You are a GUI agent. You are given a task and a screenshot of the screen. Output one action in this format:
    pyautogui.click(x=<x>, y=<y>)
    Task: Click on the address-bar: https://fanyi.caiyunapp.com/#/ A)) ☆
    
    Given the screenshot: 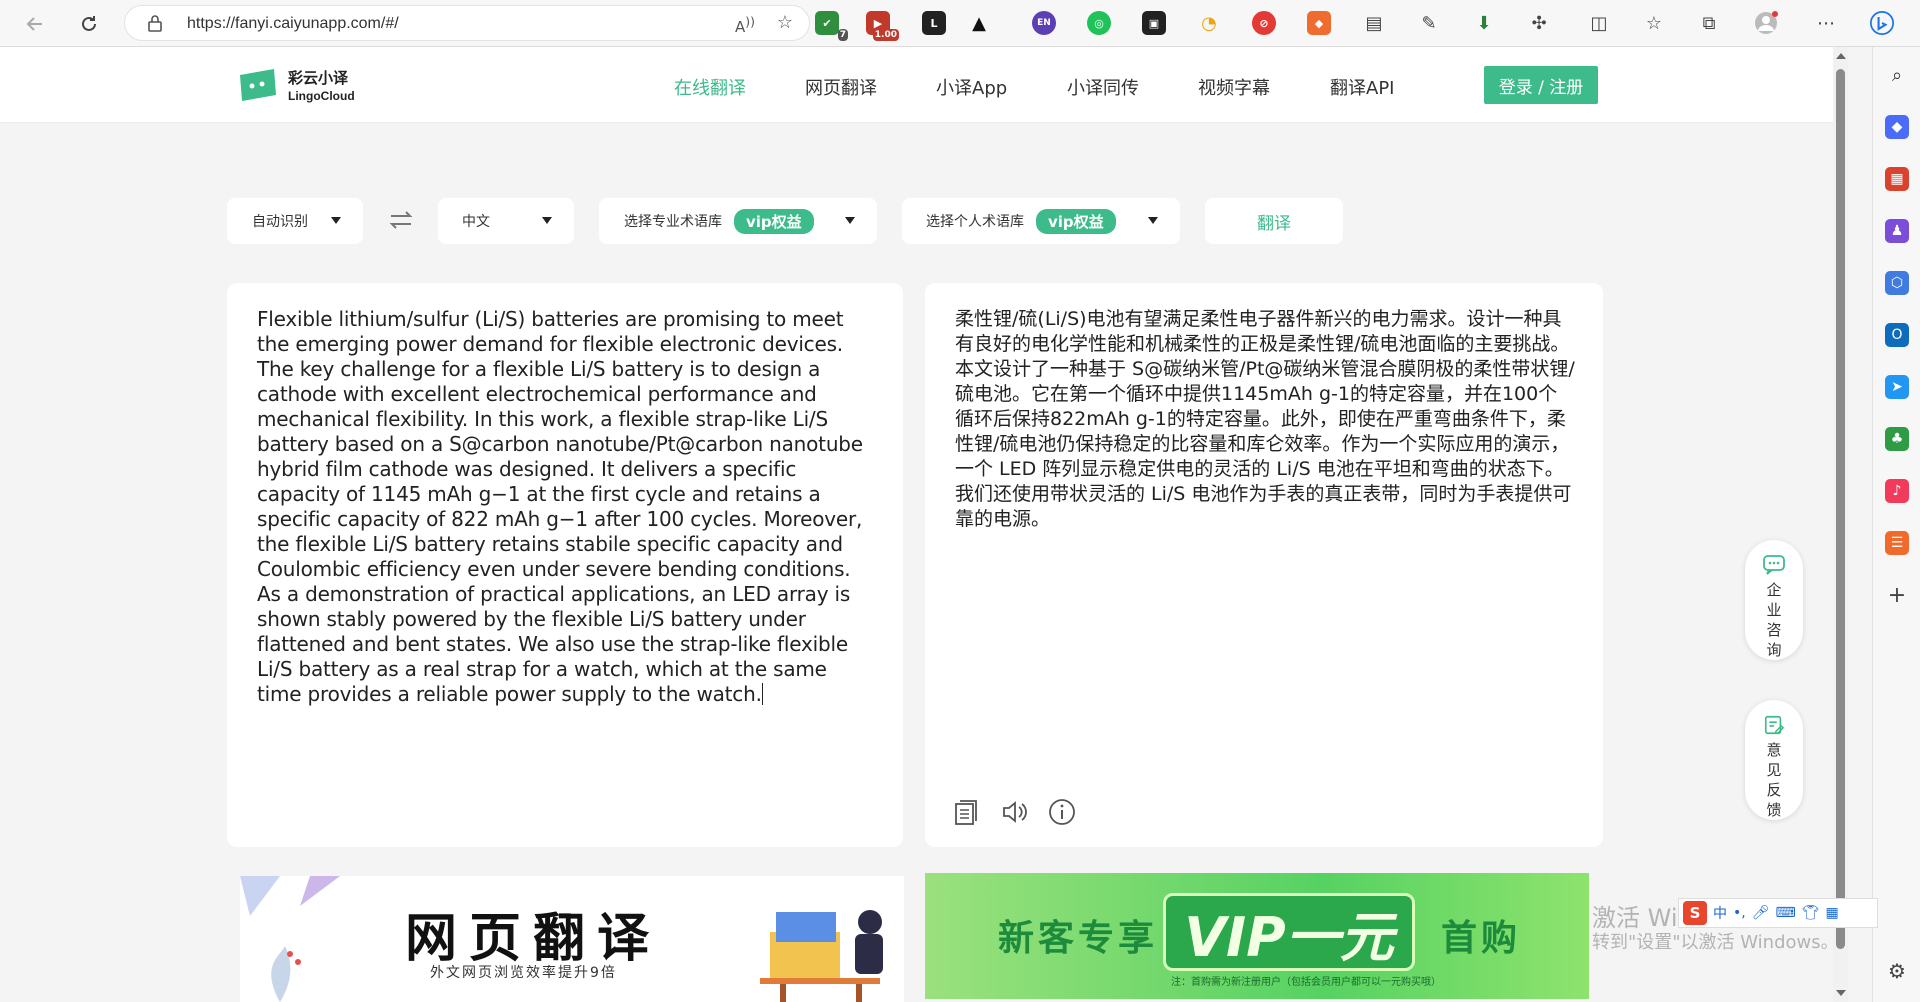 What is the action you would take?
    pyautogui.click(x=467, y=23)
    